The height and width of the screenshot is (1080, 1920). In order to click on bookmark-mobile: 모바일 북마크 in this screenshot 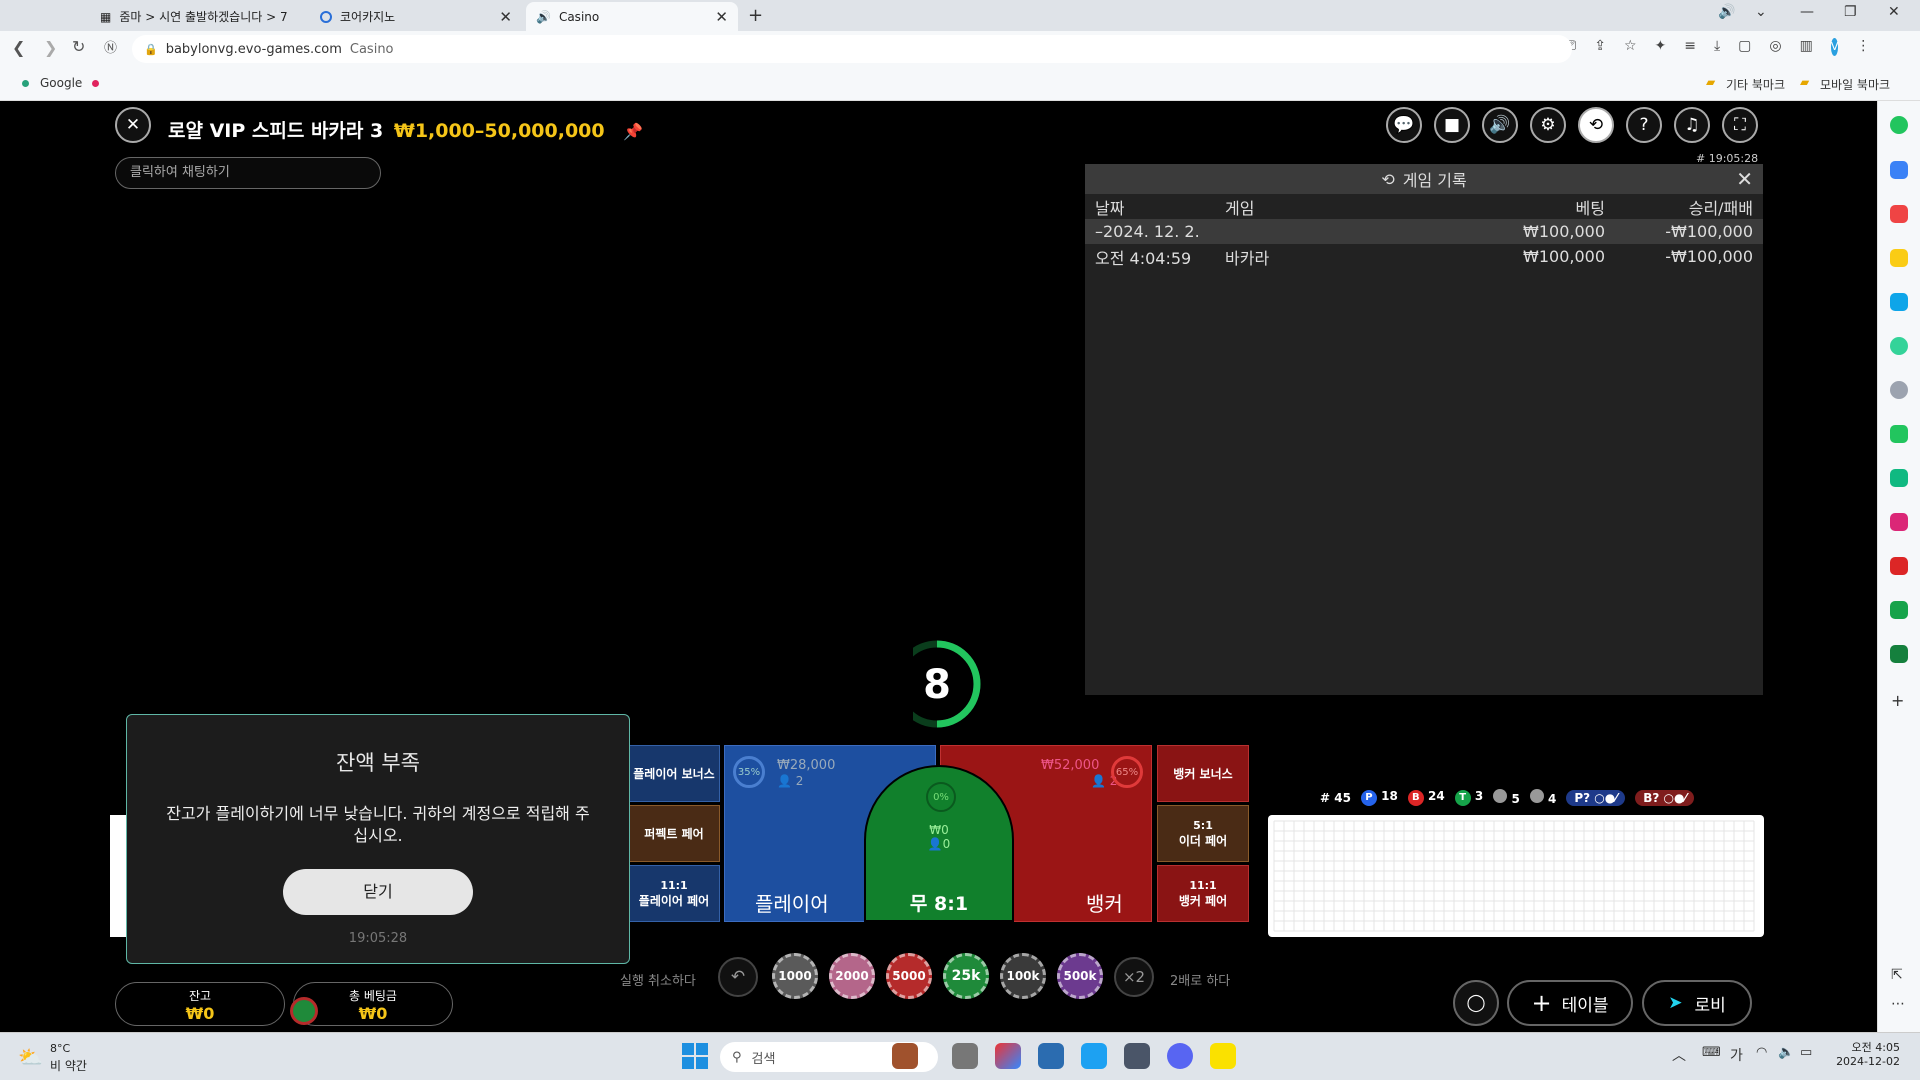, I will do `click(1855, 84)`.